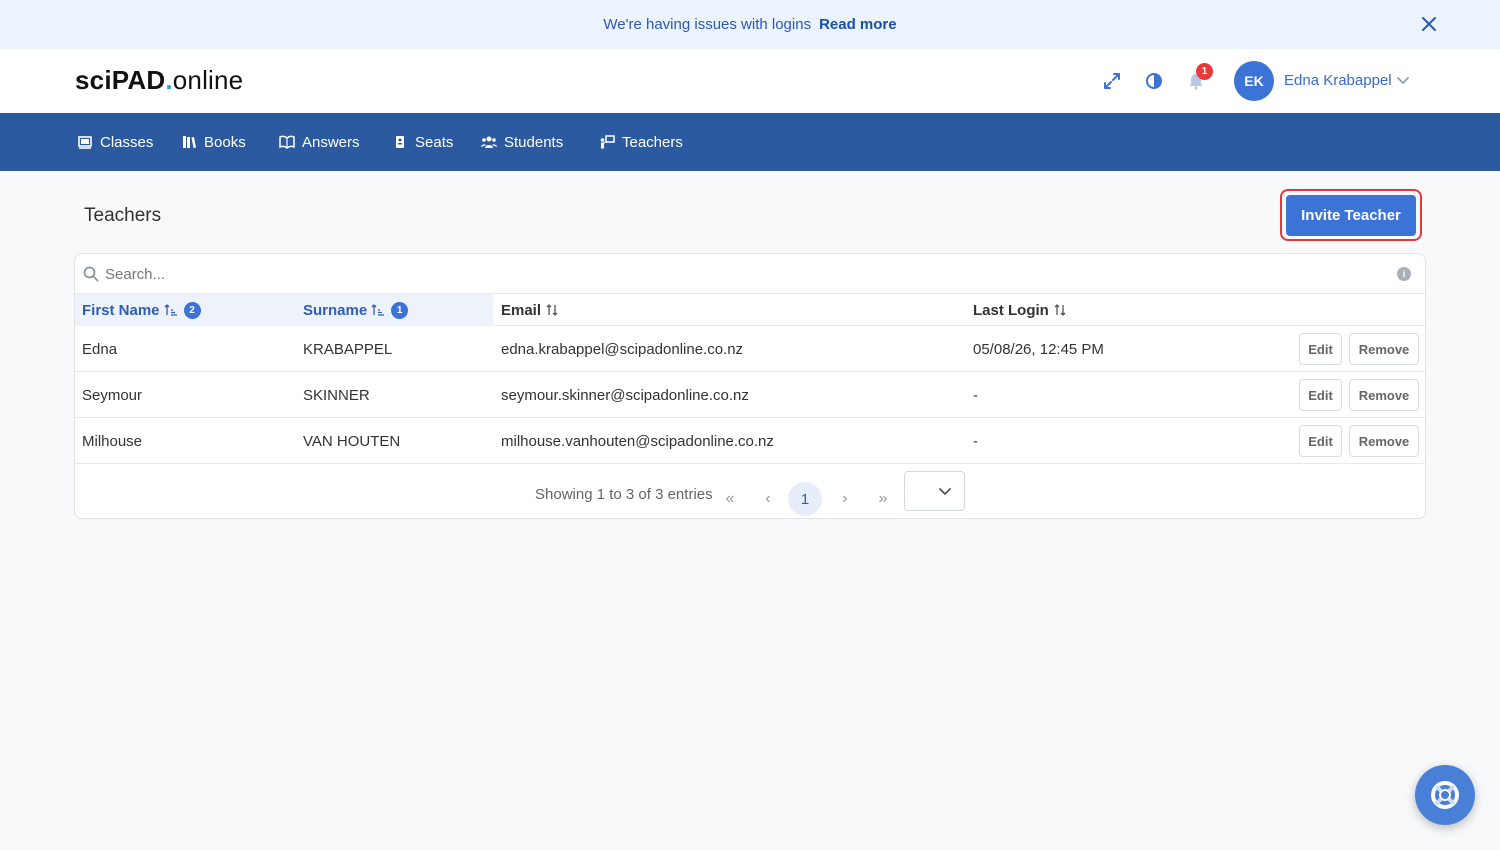 This screenshot has height=850, width=1500. Describe the element at coordinates (434, 142) in the screenshot. I see `nav-label-seats: Seats` at that location.